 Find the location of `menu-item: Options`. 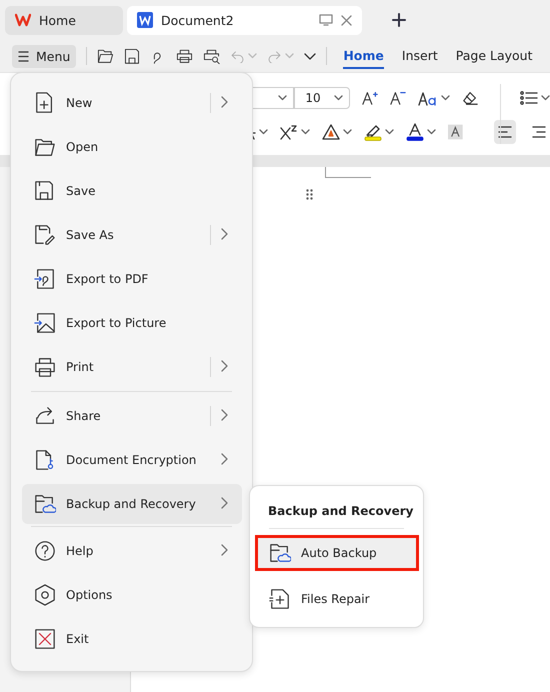

menu-item: Options is located at coordinates (132, 595).